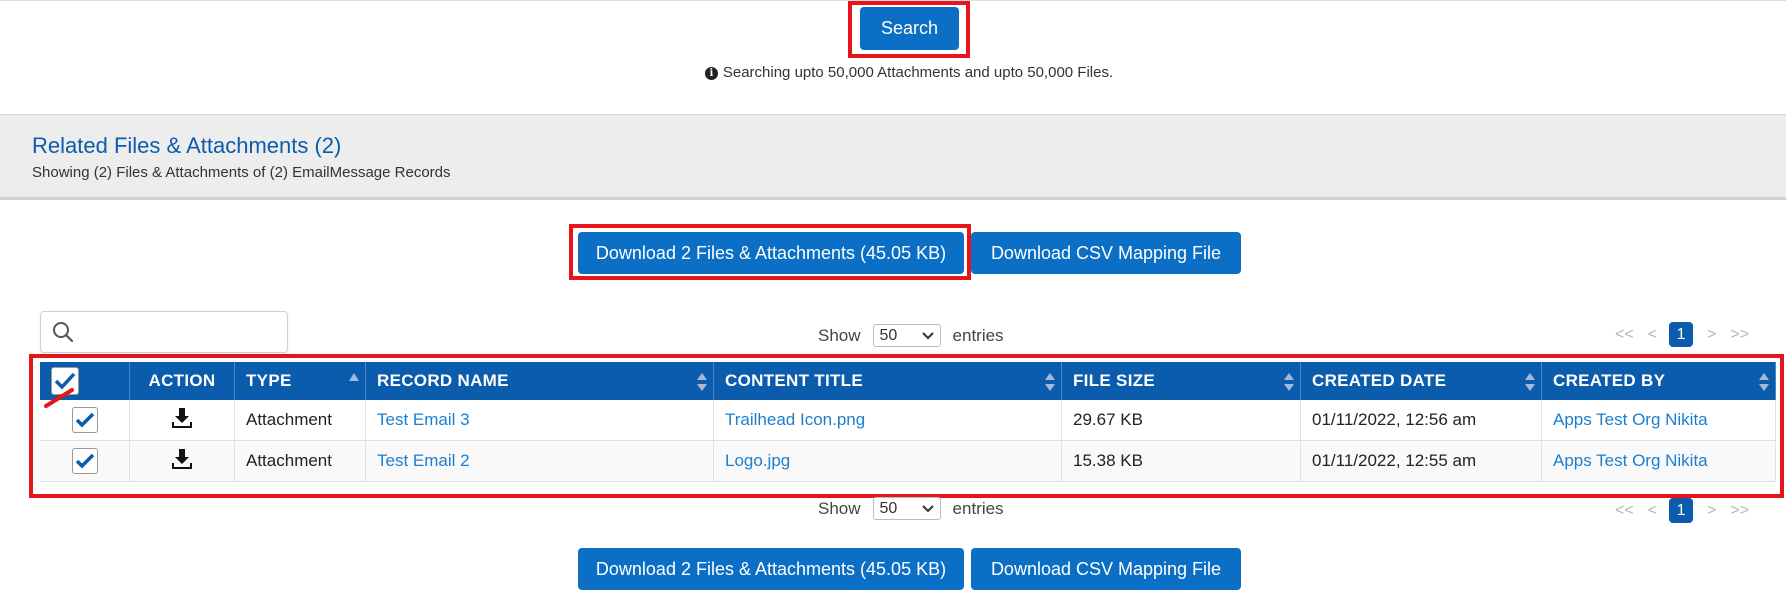  What do you see at coordinates (887, 420) in the screenshot?
I see `row-content-title-link: Trailhead Icon.png` at bounding box center [887, 420].